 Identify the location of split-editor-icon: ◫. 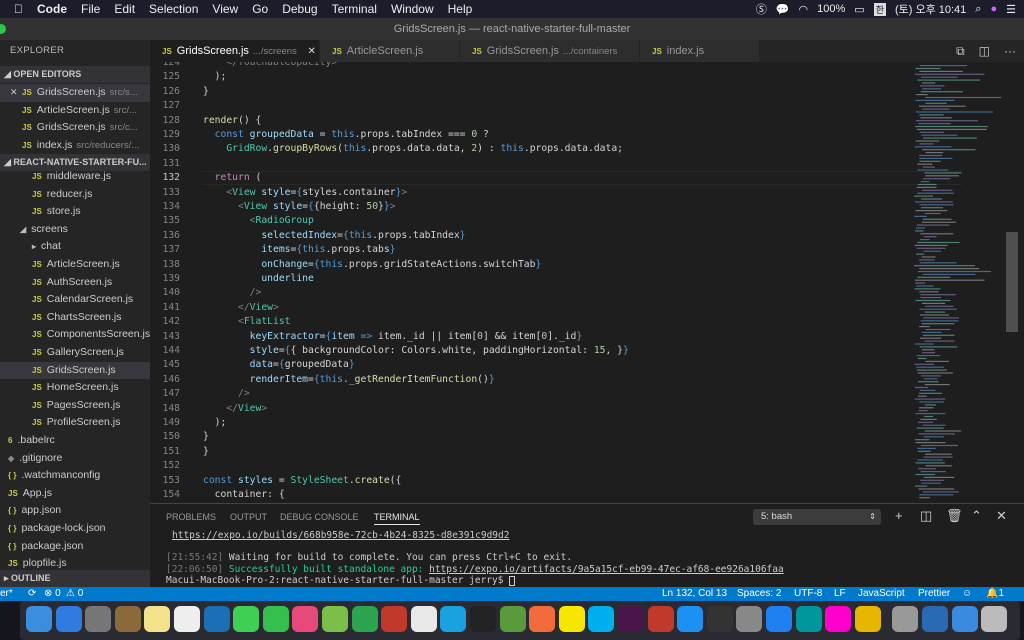
(984, 51).